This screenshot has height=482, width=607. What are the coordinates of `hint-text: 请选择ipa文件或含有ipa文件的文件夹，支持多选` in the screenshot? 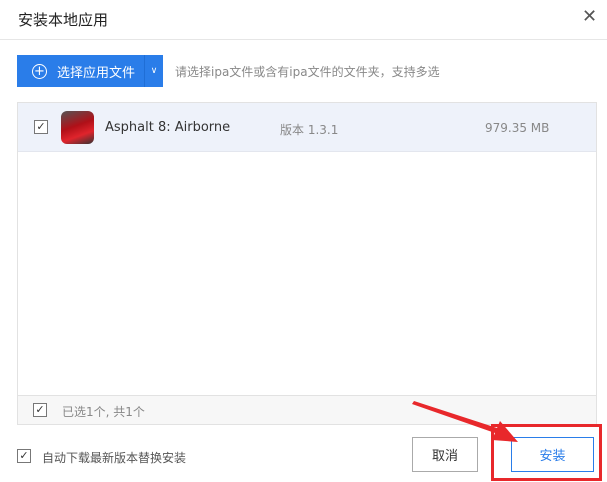 It's located at (307, 72).